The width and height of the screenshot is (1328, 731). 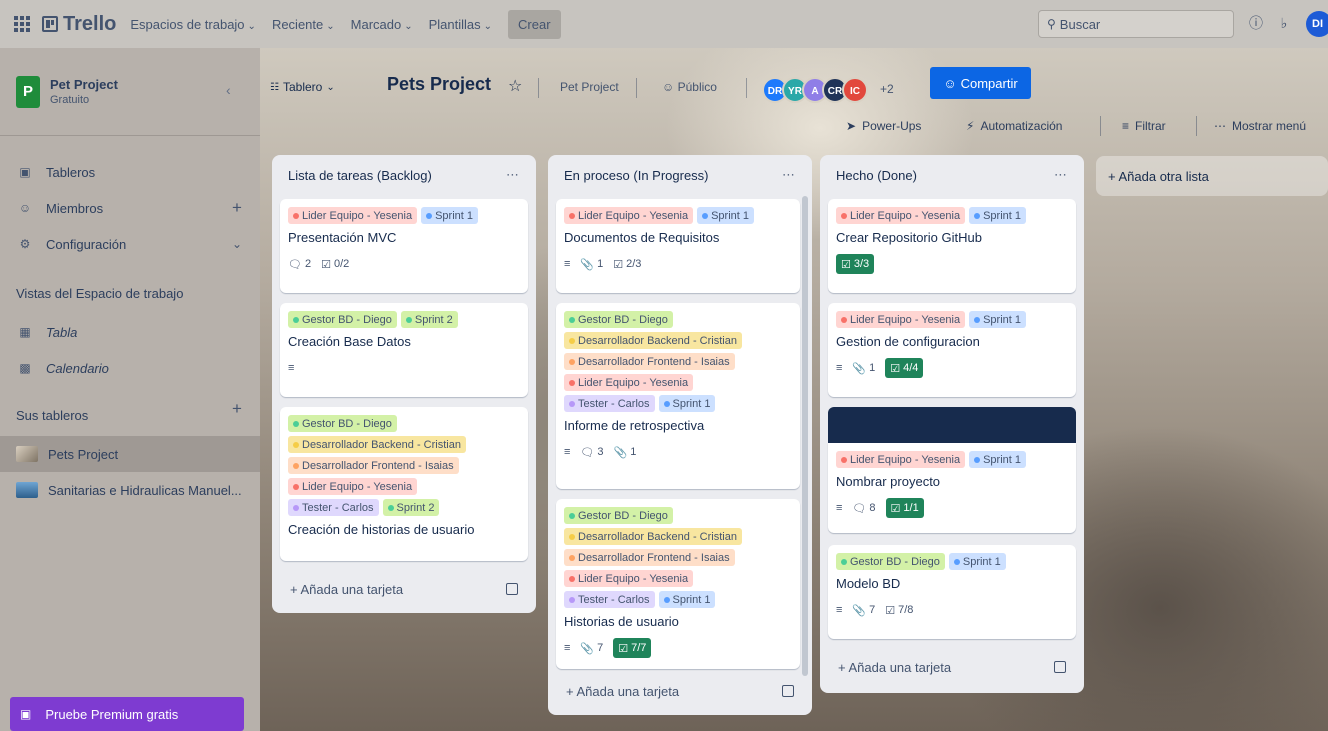 I want to click on sidebar-board-pets-project: Pets Project, so click(x=130, y=454).